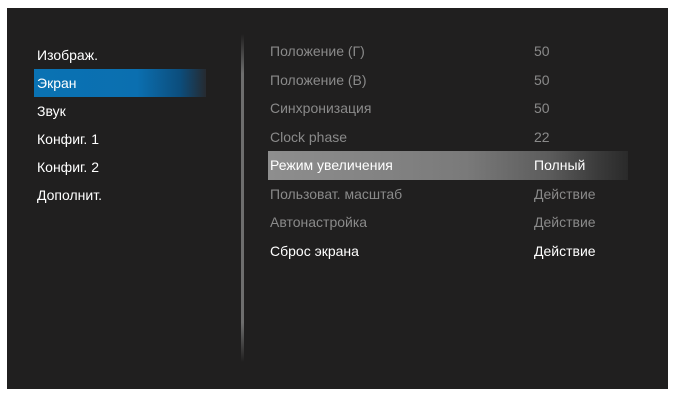 The image size is (675, 396). What do you see at coordinates (448, 194) in the screenshot?
I see `setting-custom-zoom: Пользоват. масштаб Действие` at bounding box center [448, 194].